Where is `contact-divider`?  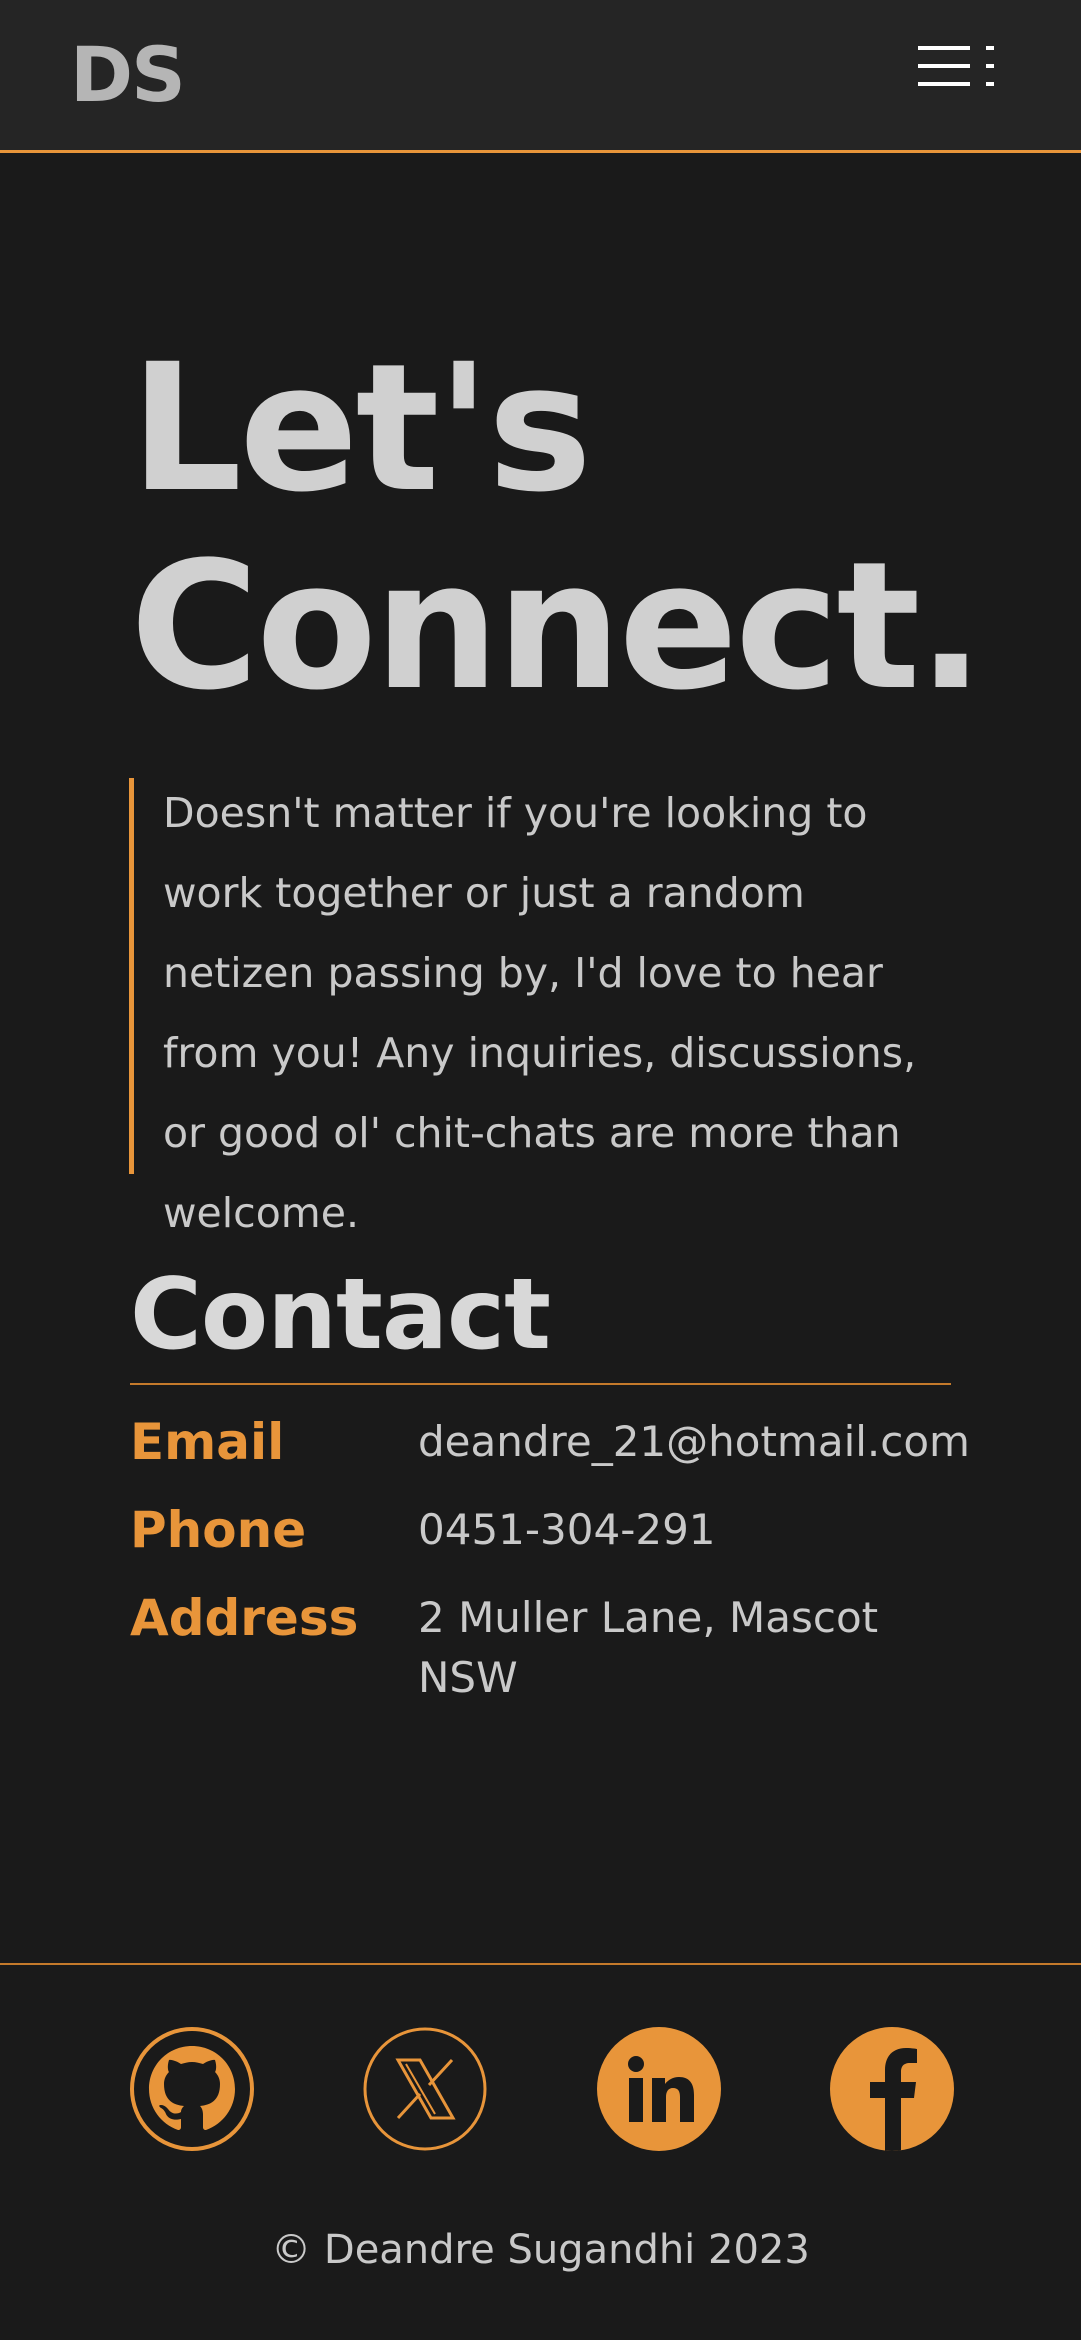
contact-divider is located at coordinates (540, 1384).